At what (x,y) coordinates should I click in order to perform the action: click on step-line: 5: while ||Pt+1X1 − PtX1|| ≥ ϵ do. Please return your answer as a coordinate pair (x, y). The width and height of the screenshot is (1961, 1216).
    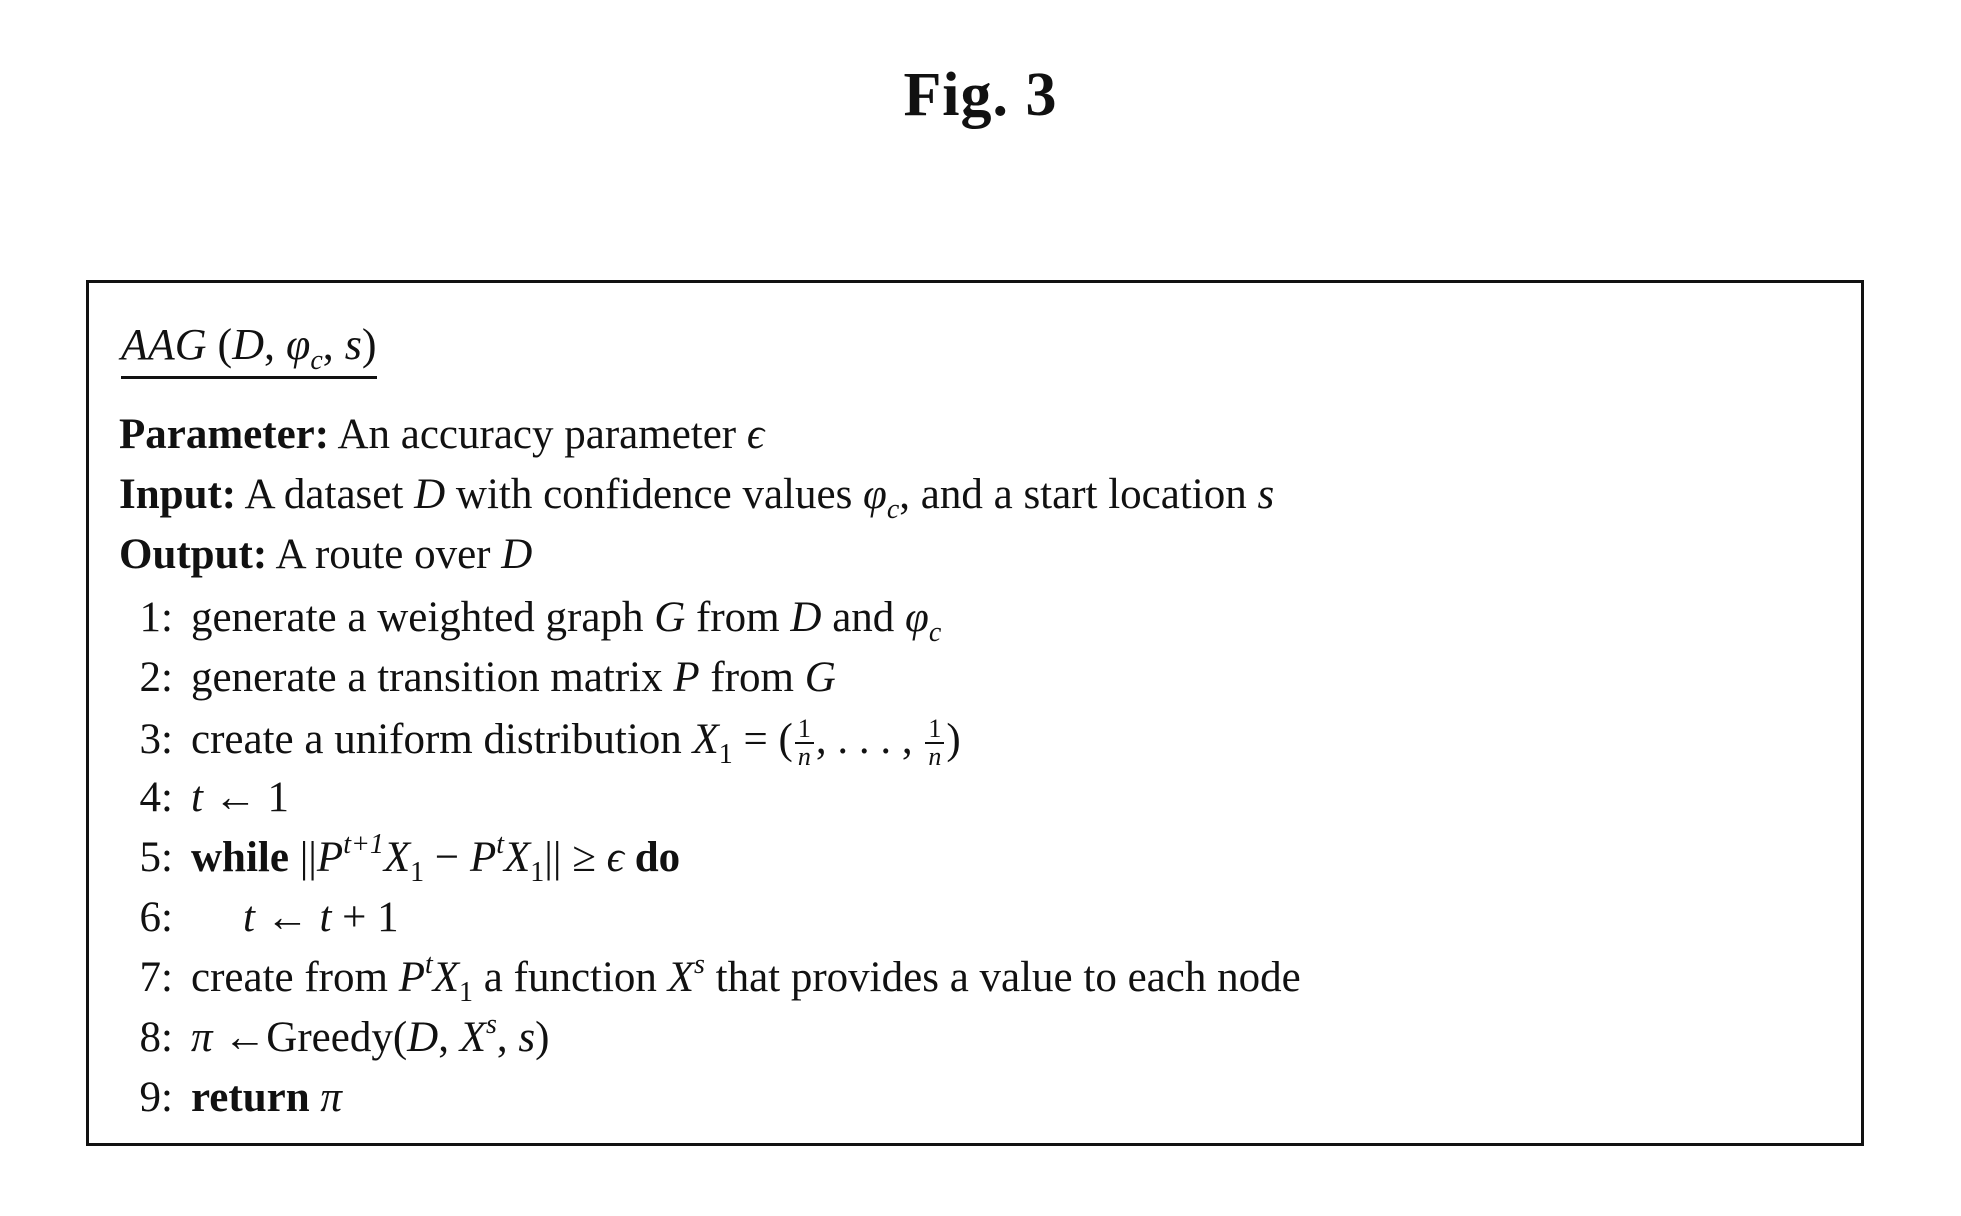
    Looking at the image, I should click on (400, 859).